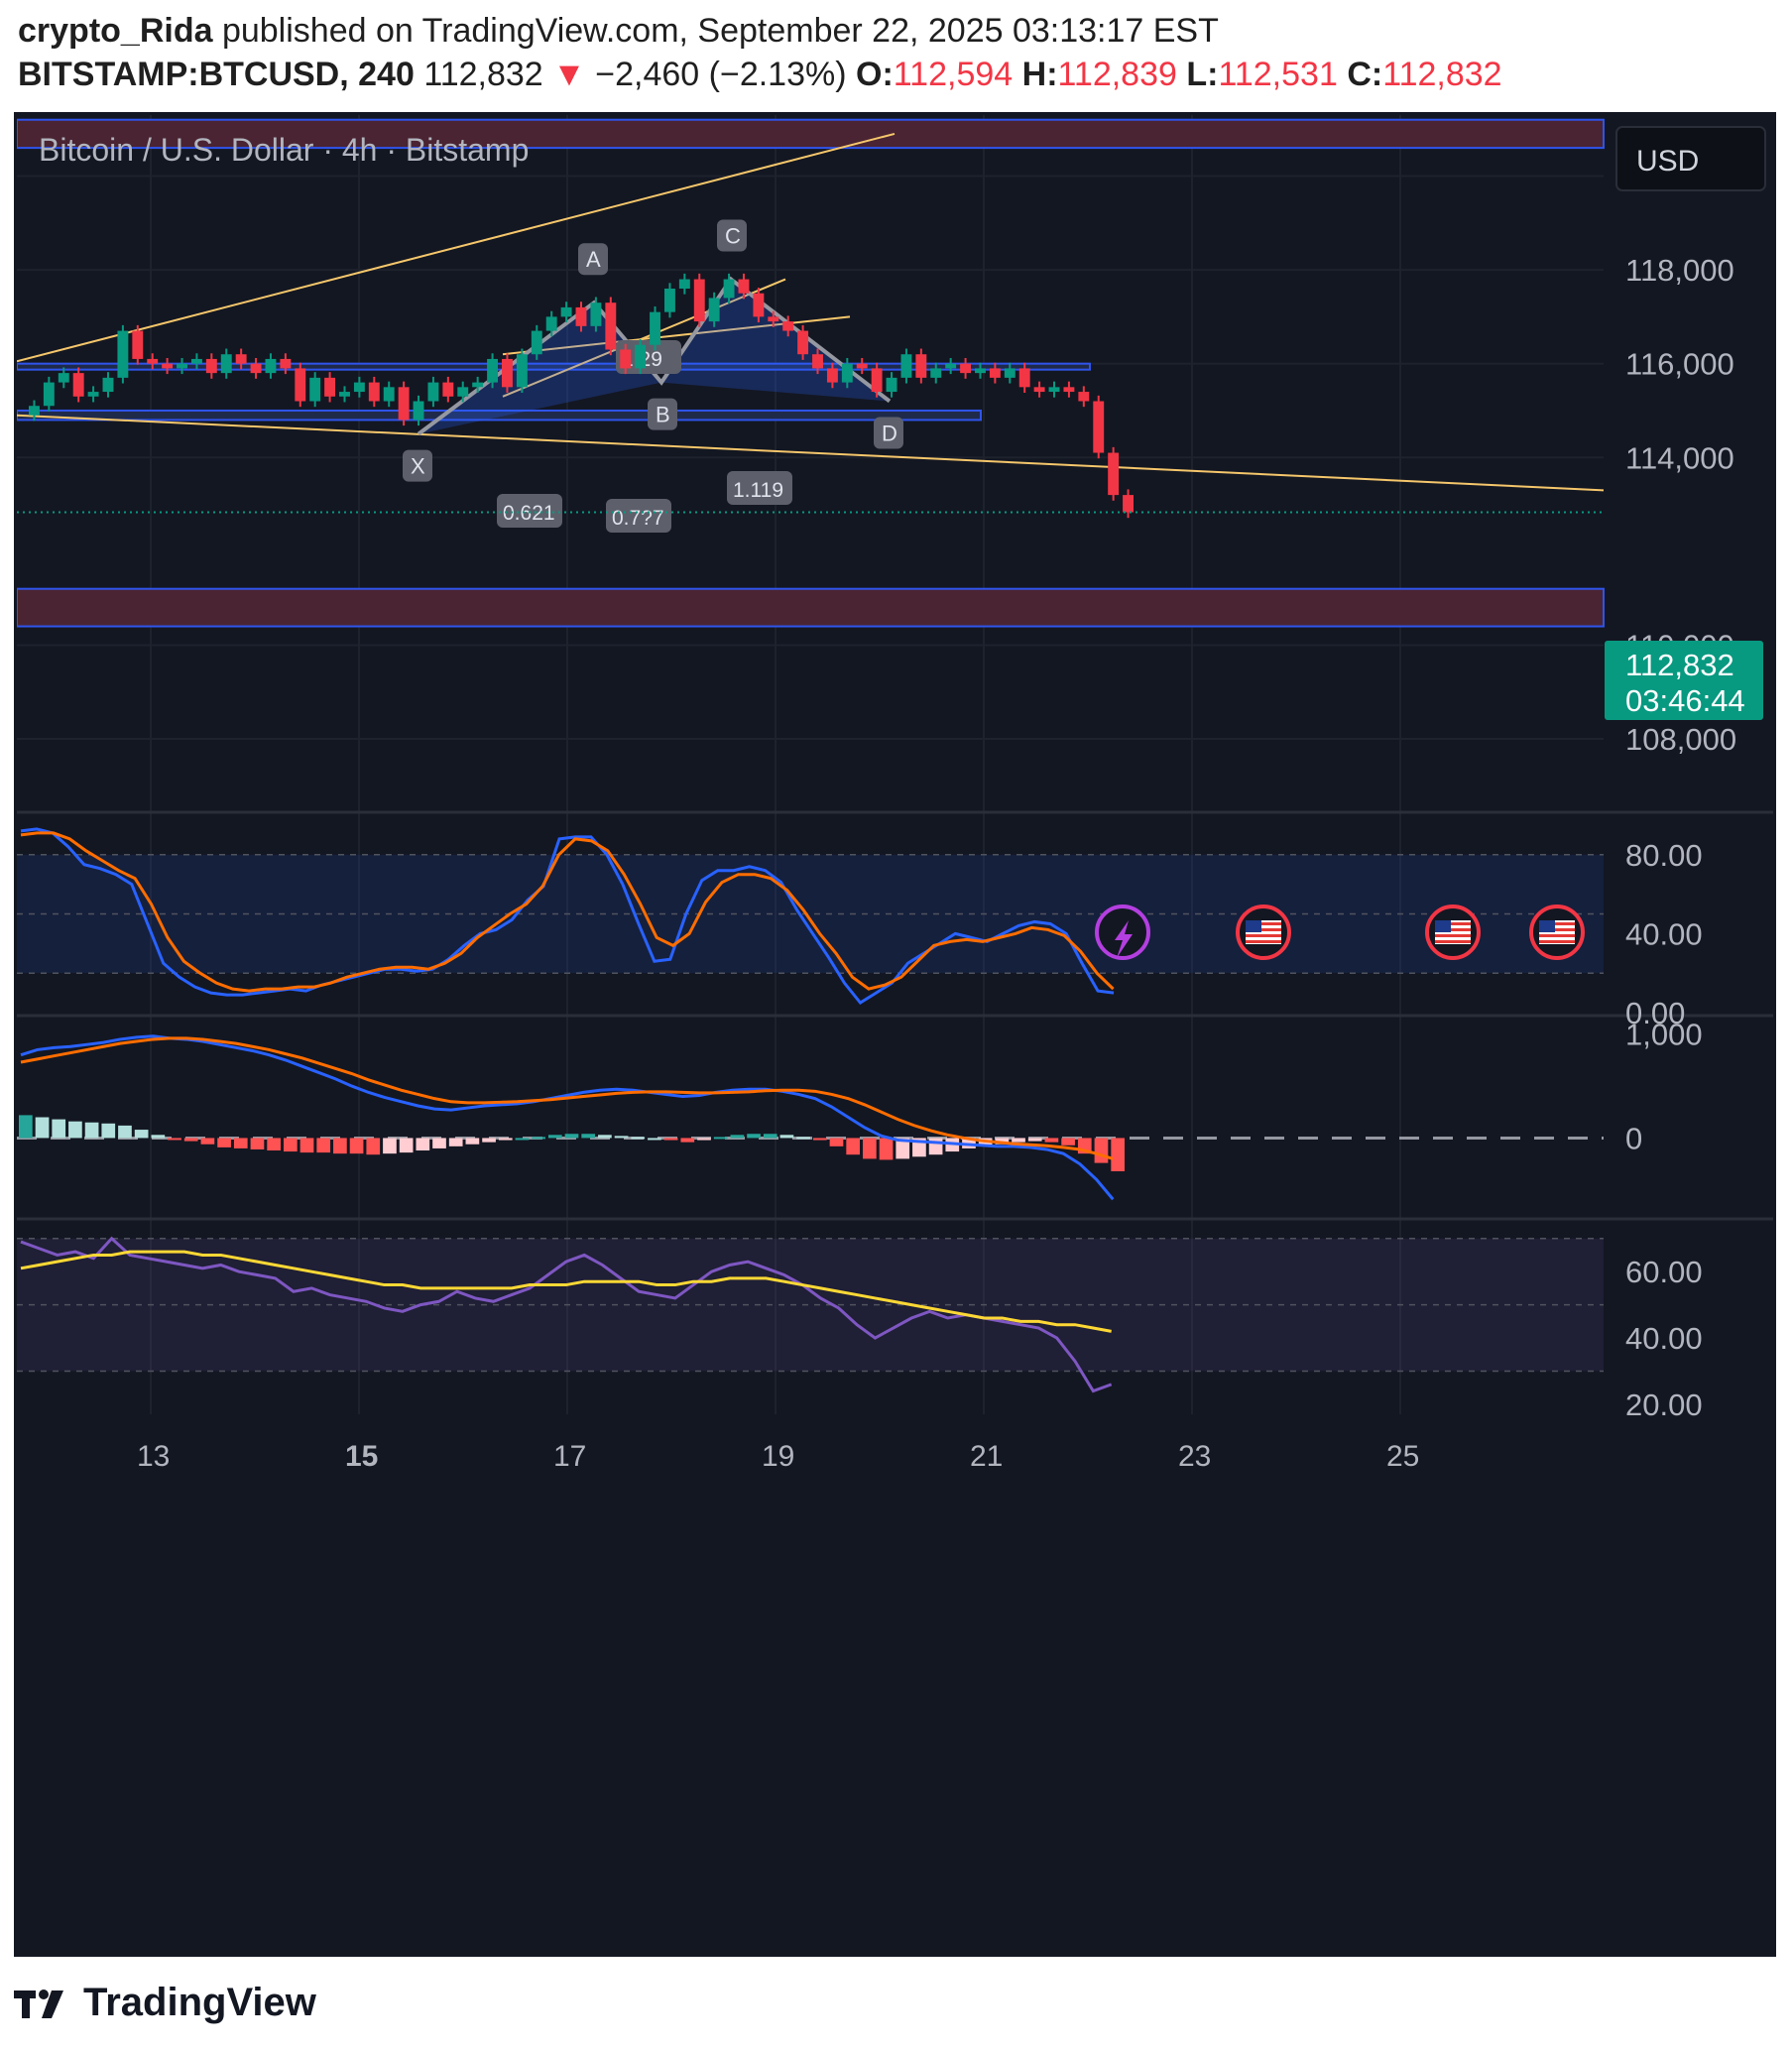 Image resolution: width=1792 pixels, height=2051 pixels. What do you see at coordinates (1122, 932) in the screenshot?
I see `lightning-event-icon` at bounding box center [1122, 932].